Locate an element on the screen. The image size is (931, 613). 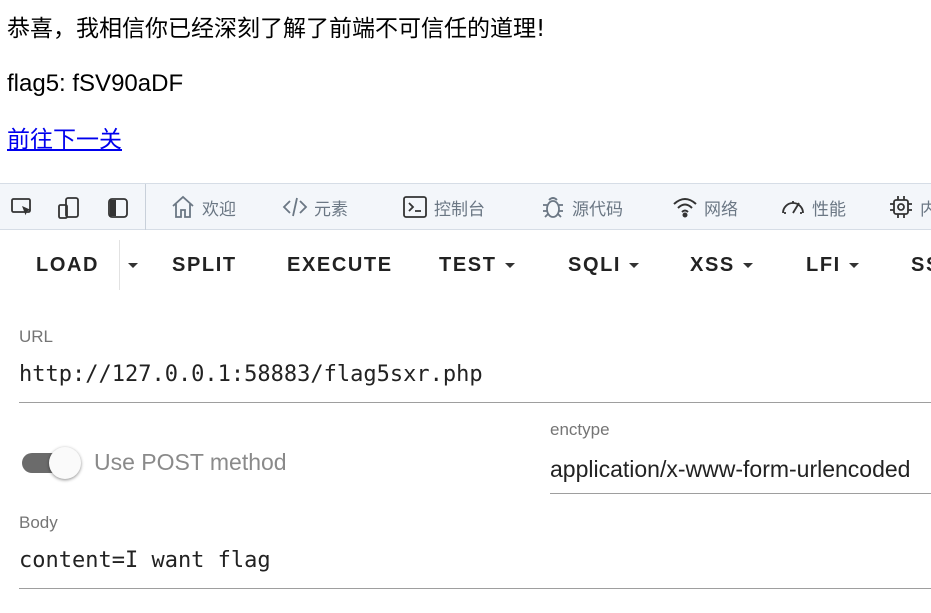
post-toggle-knob is located at coordinates (65, 463).